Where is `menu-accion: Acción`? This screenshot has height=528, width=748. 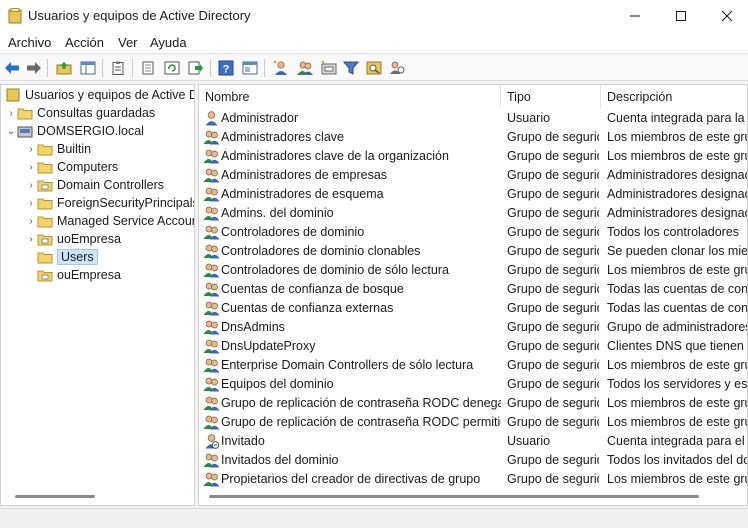 menu-accion: Acción is located at coordinates (84, 42).